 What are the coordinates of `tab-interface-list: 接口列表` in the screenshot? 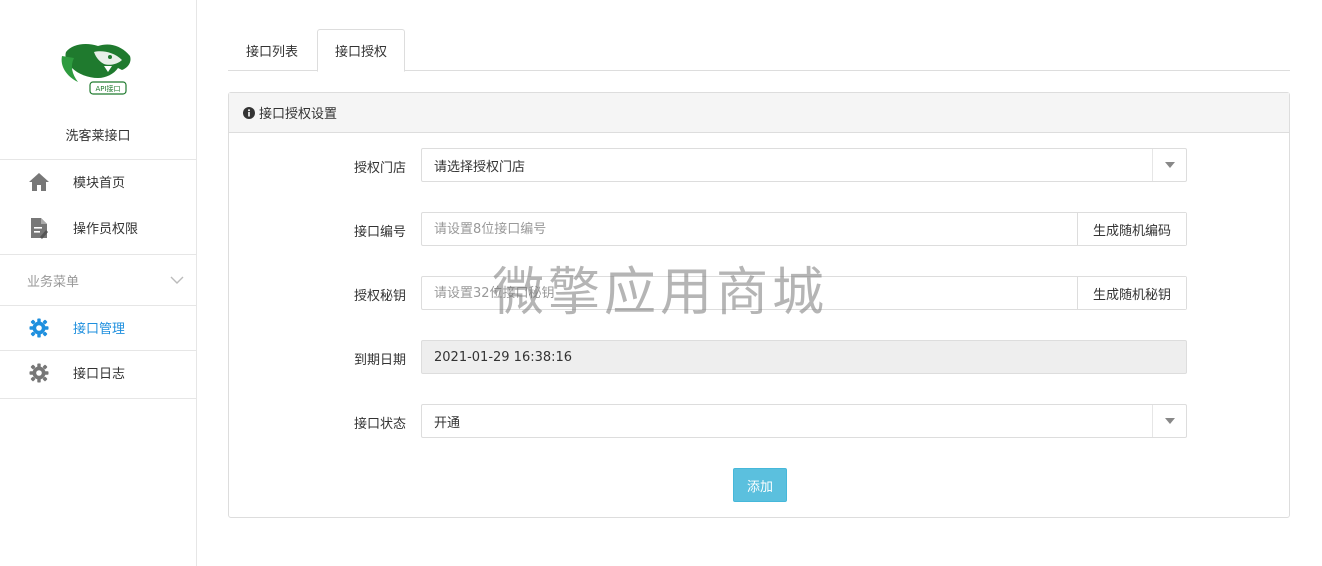 It's located at (272, 50).